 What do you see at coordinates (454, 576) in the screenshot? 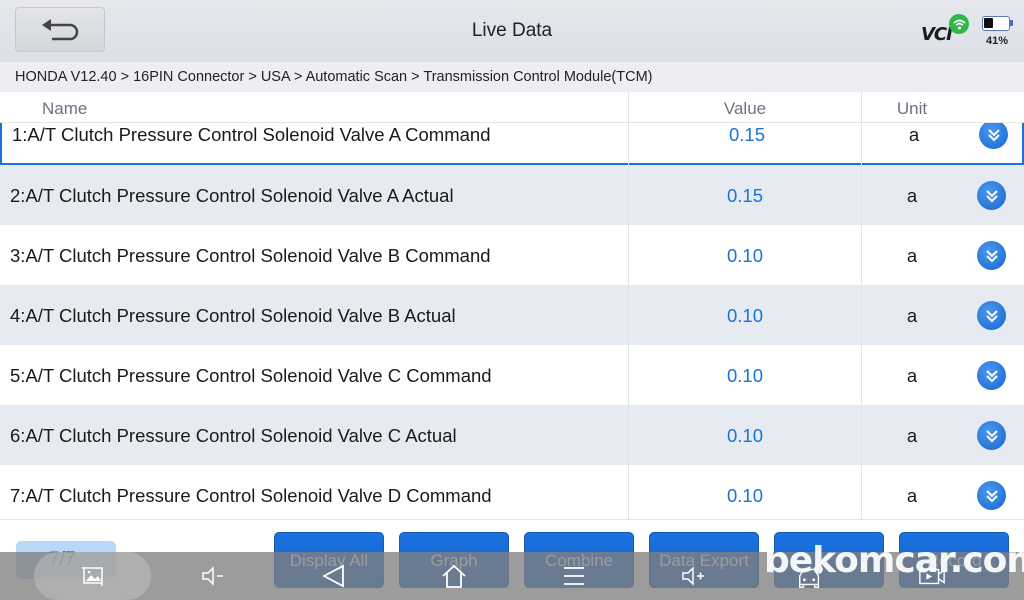
I see `home-icon` at bounding box center [454, 576].